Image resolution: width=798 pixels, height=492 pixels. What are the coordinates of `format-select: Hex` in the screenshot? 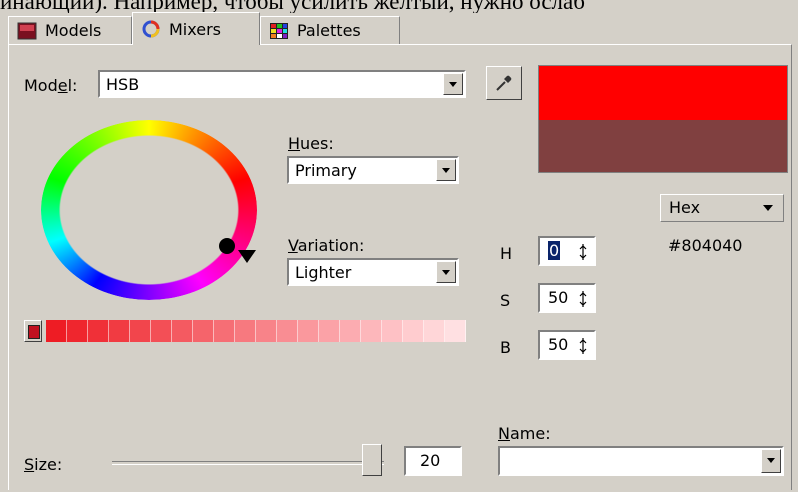 It's located at (722, 208).